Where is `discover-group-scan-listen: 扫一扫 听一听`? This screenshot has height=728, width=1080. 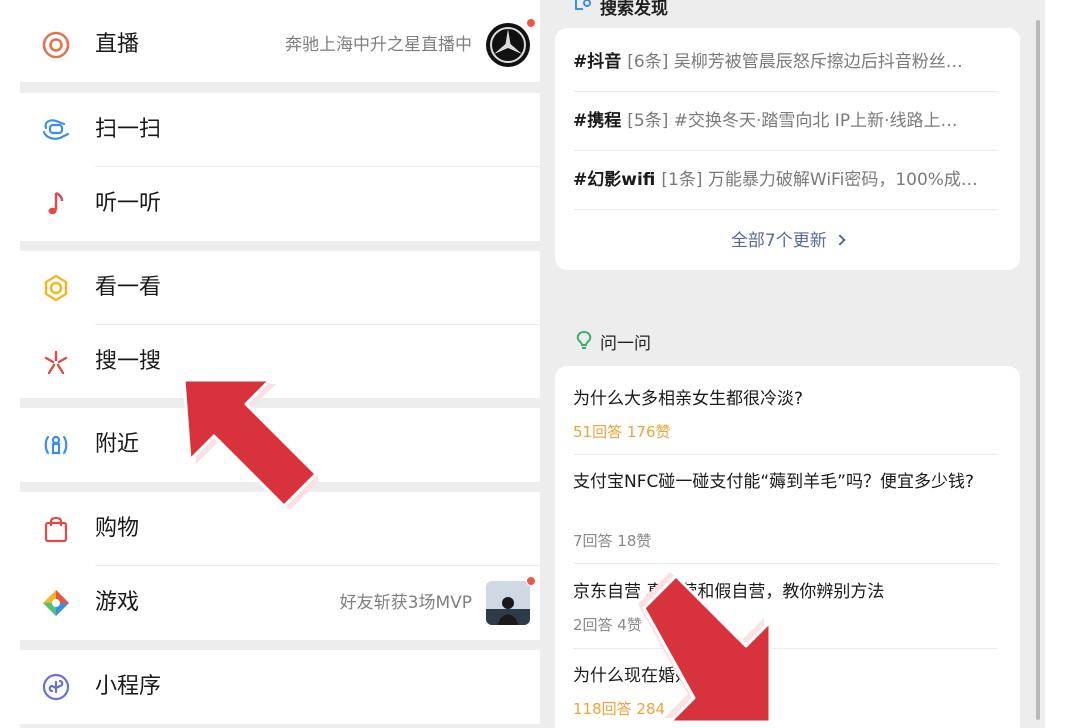 discover-group-scan-listen: 扫一扫 听一听 is located at coordinates (280, 167).